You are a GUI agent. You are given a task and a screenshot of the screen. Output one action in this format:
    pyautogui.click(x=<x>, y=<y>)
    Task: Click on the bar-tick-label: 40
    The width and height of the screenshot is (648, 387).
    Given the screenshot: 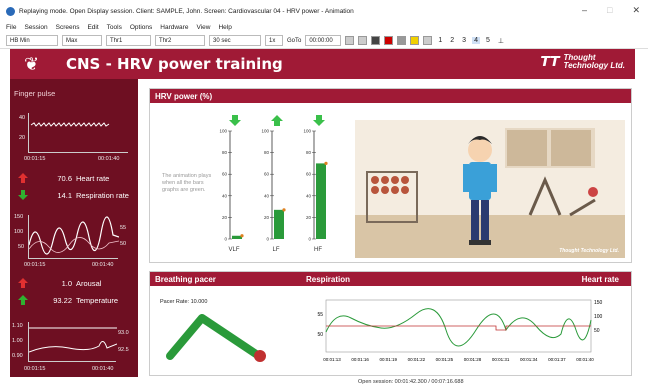 What is the action you would take?
    pyautogui.click(x=225, y=195)
    